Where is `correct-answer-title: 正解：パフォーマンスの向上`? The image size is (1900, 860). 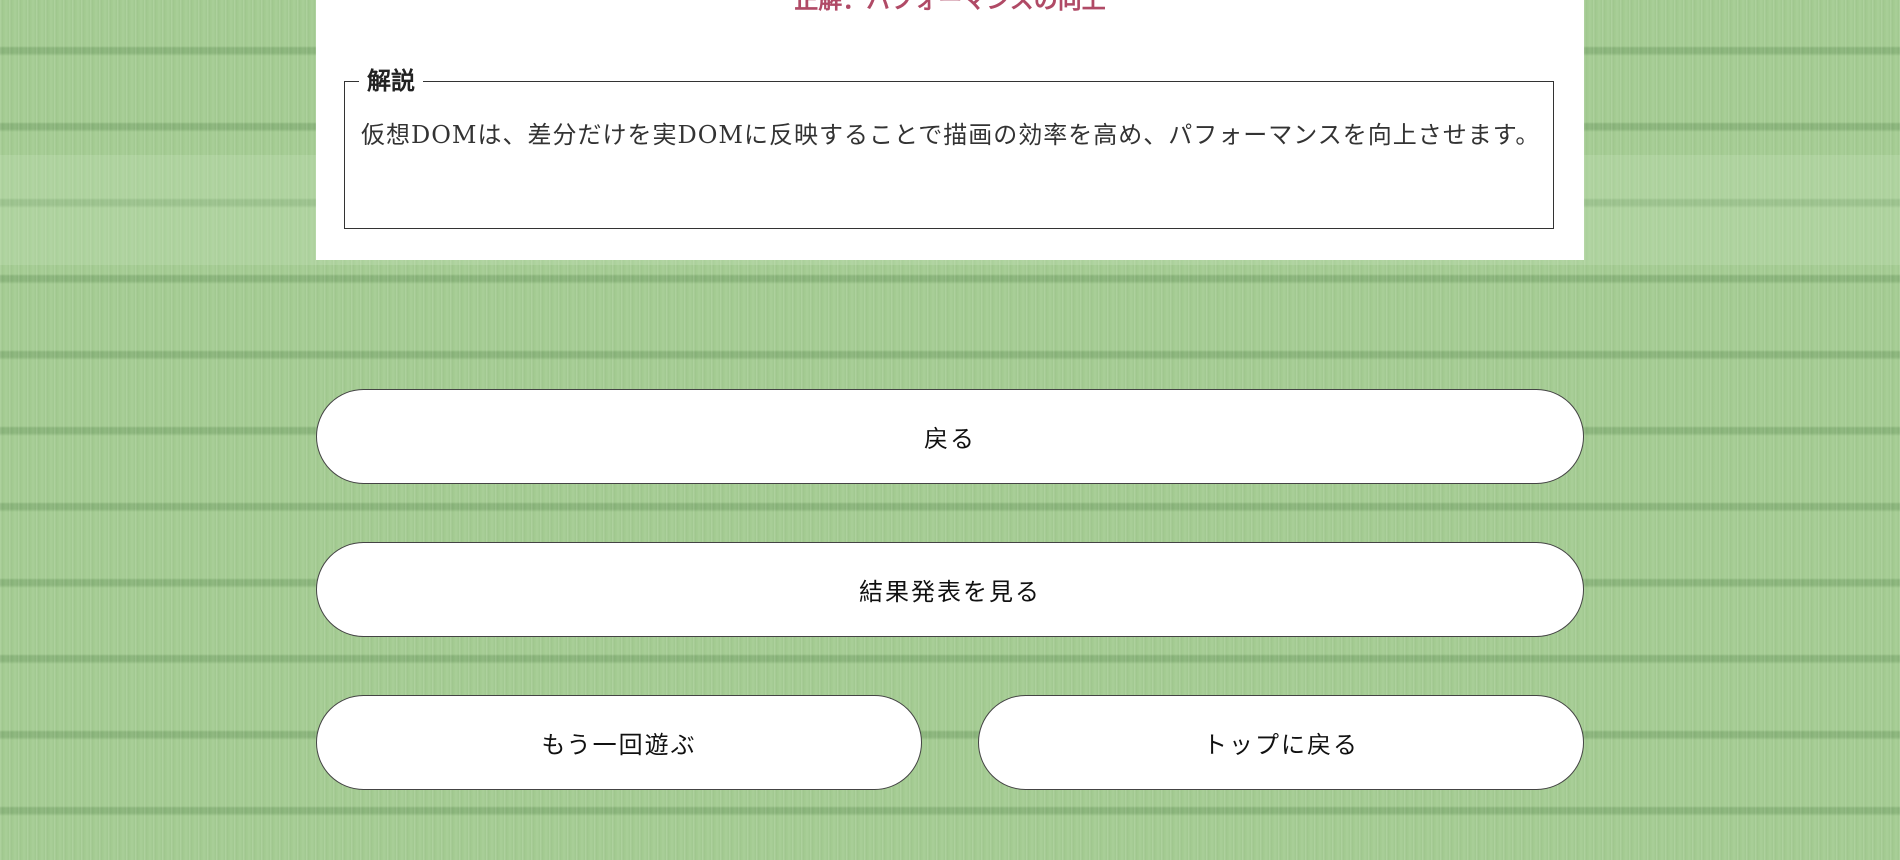 correct-answer-title: 正解：パフォーマンスの向上 is located at coordinates (950, 6).